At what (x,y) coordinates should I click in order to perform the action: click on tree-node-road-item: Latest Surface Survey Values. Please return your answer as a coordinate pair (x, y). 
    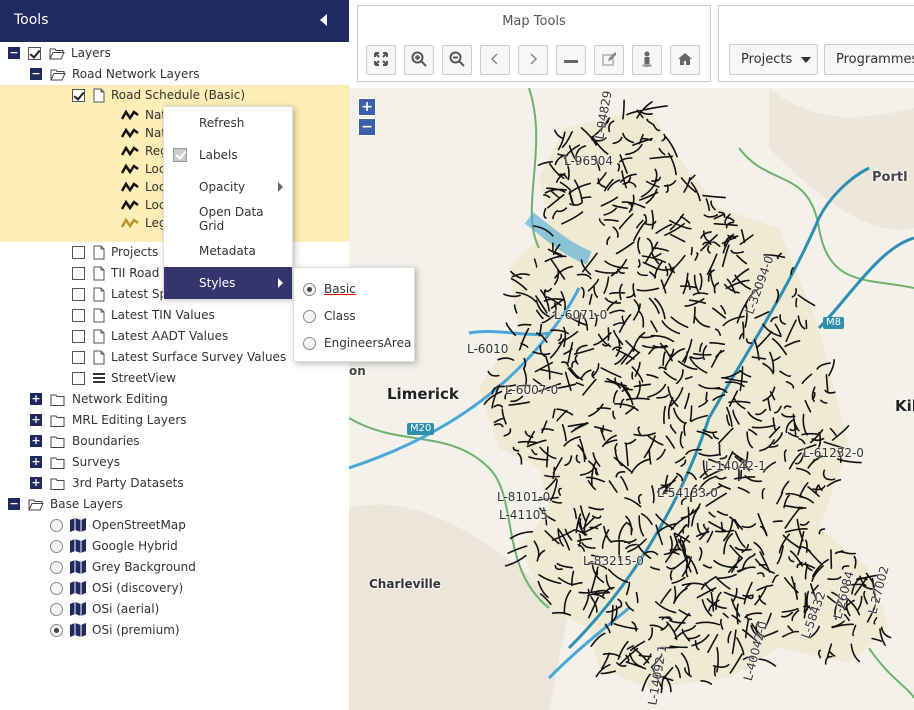
    Looking at the image, I should click on (179, 357).